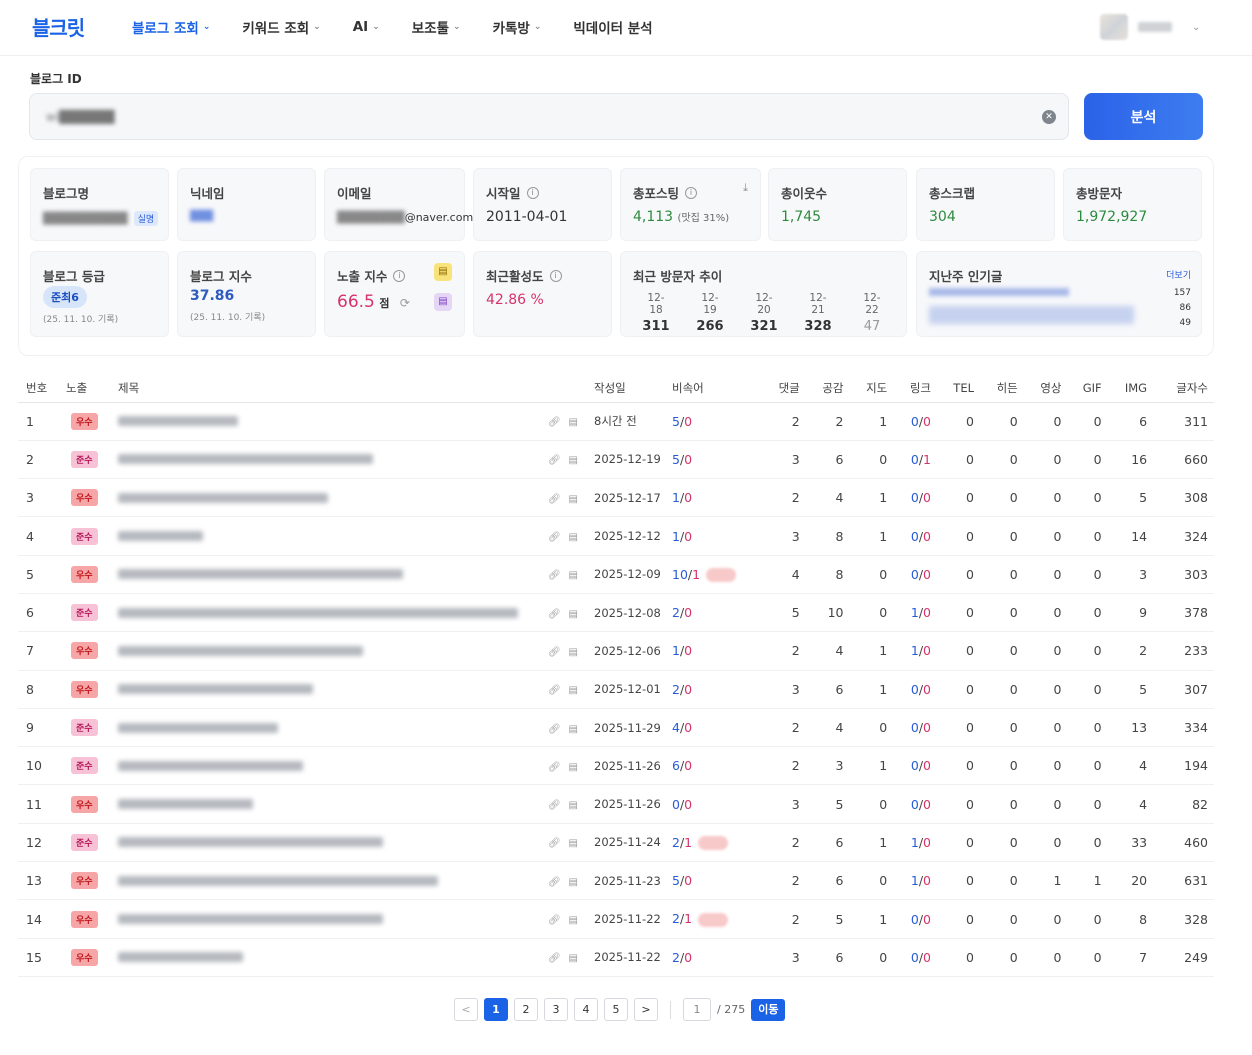  Describe the element at coordinates (915, 388) in the screenshot. I see `col-link: 링크` at that location.